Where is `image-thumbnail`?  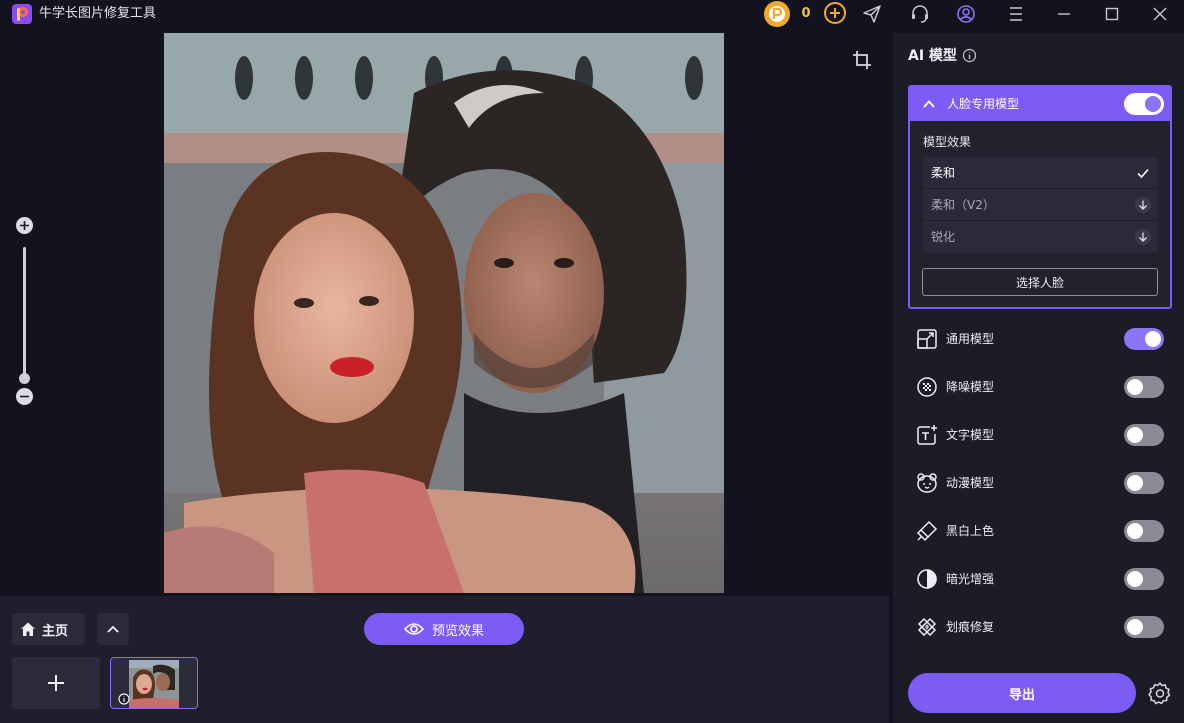 image-thumbnail is located at coordinates (154, 683).